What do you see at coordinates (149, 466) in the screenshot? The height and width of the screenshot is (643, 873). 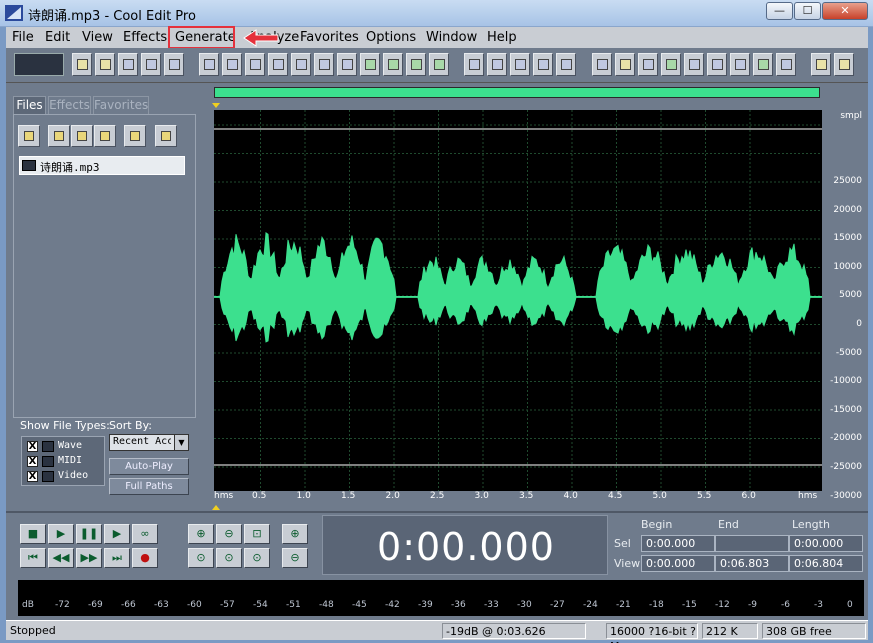 I see `auto-play-button: Auto-Play` at bounding box center [149, 466].